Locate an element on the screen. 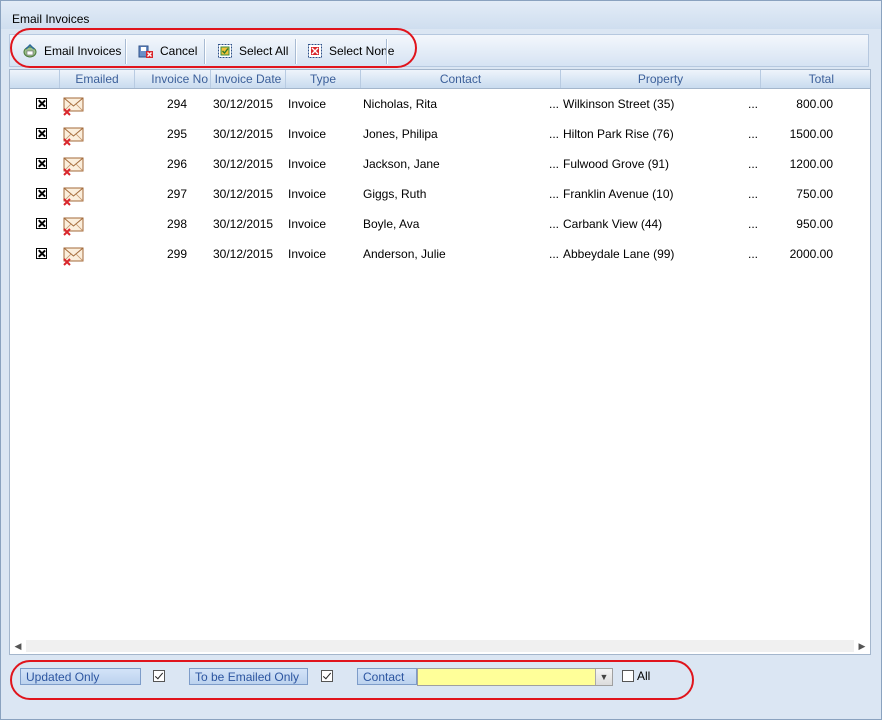  cancel-icon is located at coordinates (146, 51).